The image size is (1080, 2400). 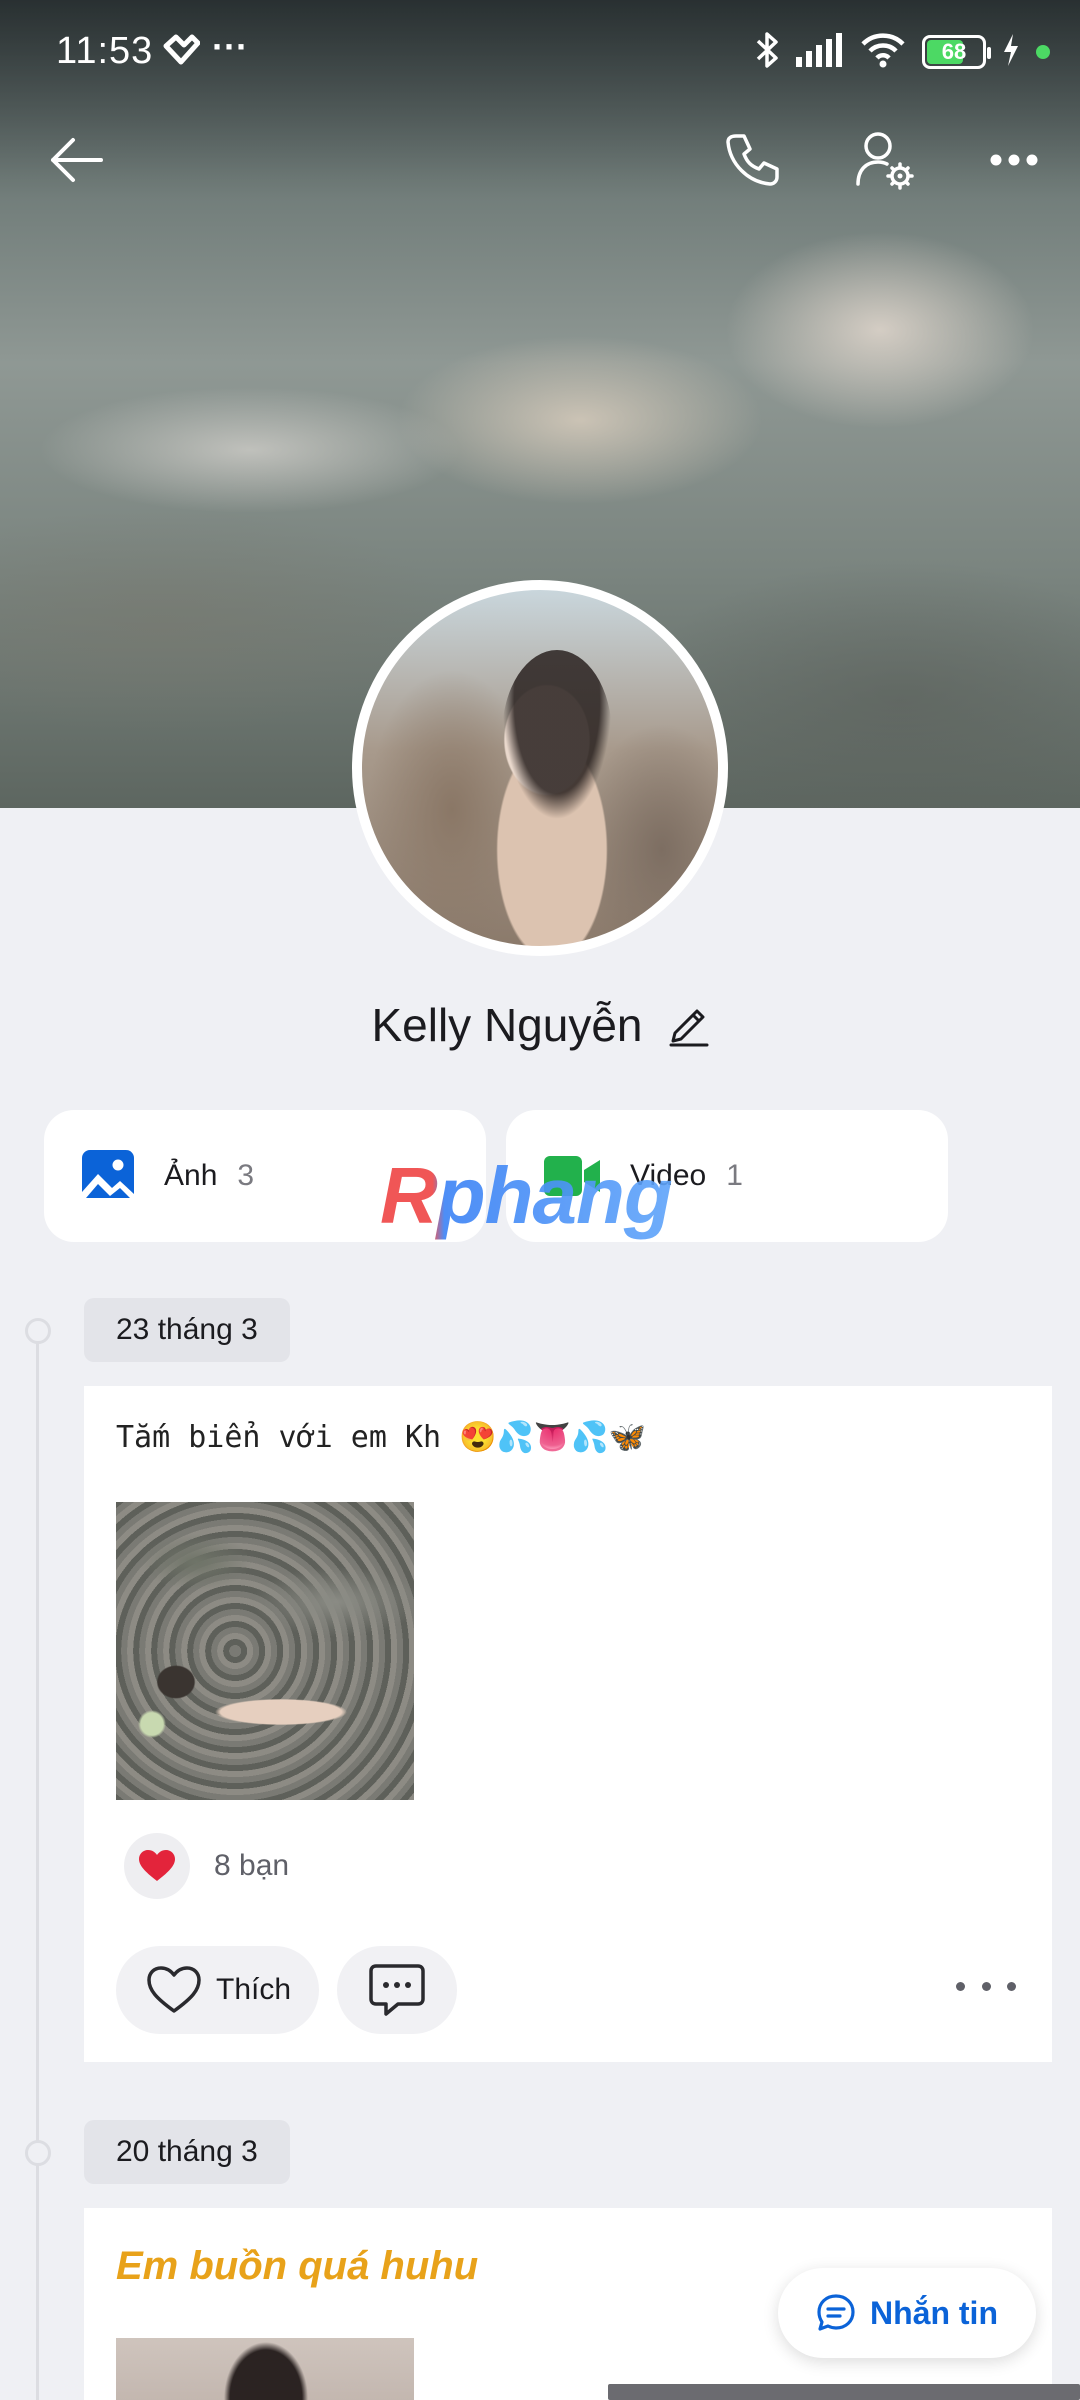 I want to click on signal-icon, so click(x=820, y=52).